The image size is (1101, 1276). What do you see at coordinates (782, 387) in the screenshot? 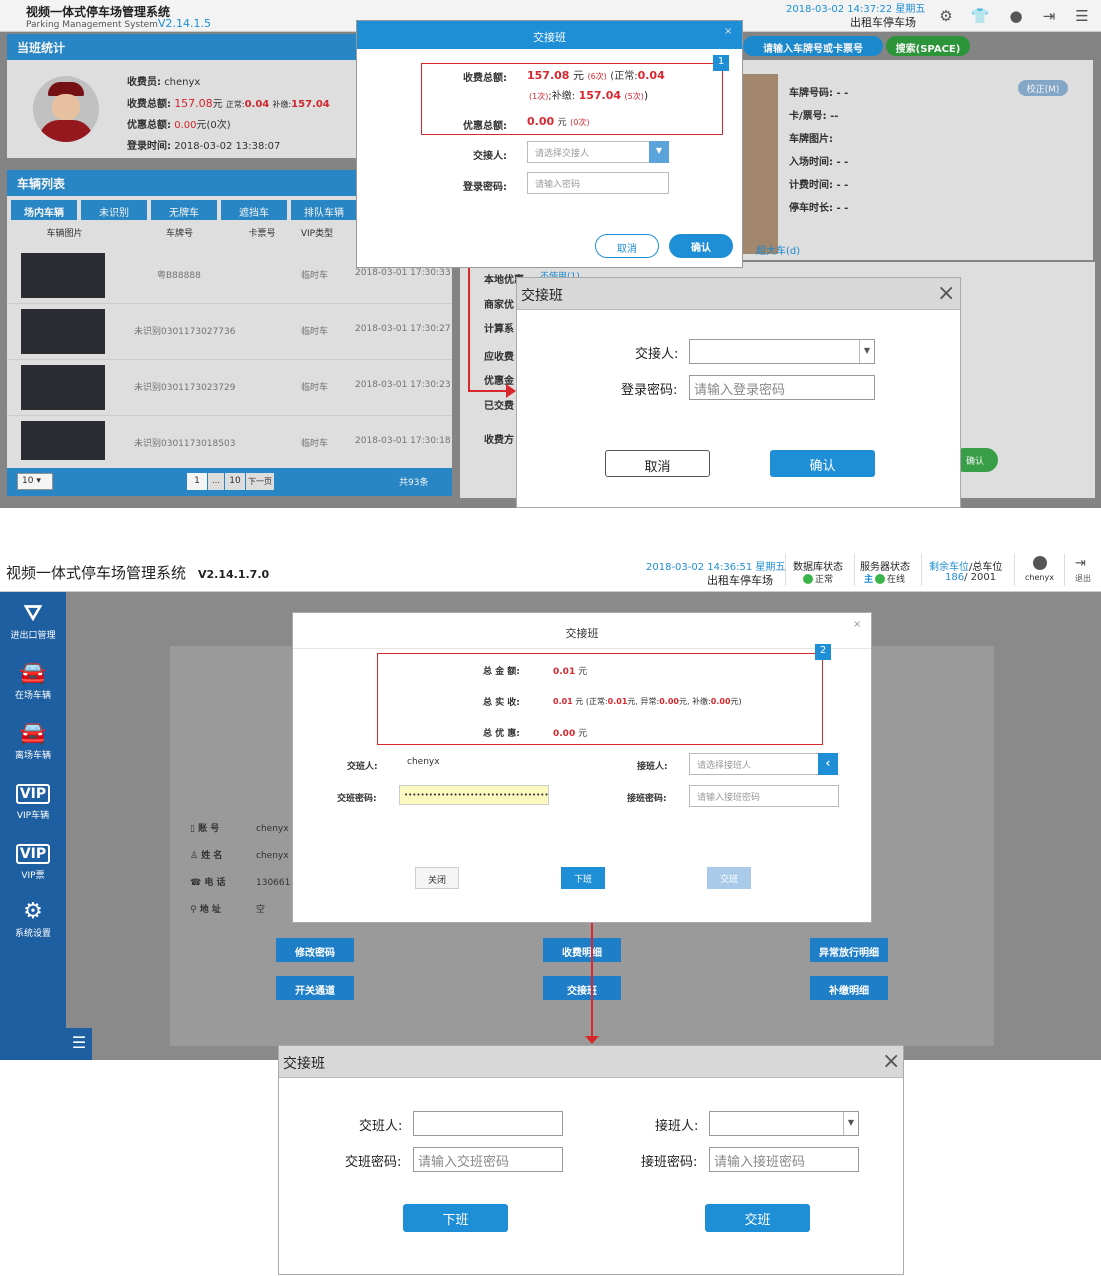
I see `large-password-input: 请输入登录密码` at bounding box center [782, 387].